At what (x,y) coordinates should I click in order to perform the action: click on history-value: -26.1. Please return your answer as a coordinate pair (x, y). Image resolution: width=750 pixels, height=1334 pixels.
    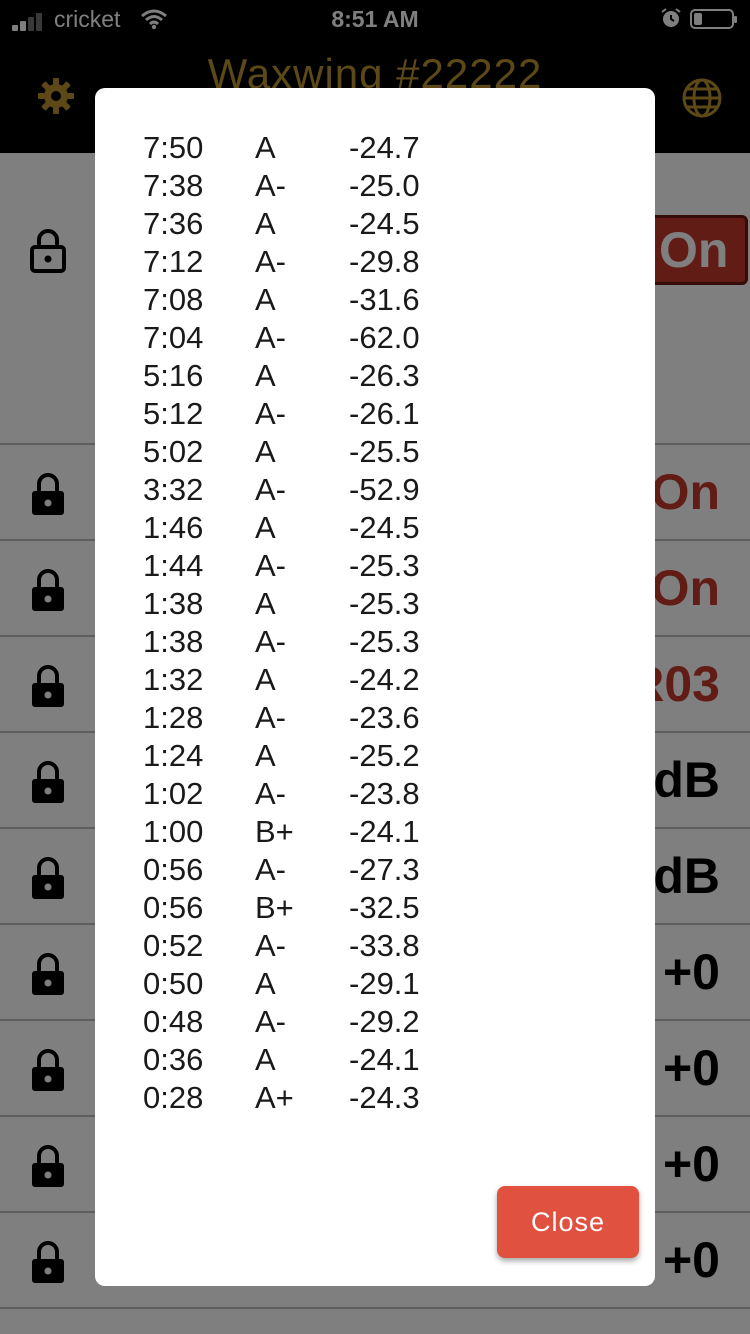
    Looking at the image, I should click on (384, 413).